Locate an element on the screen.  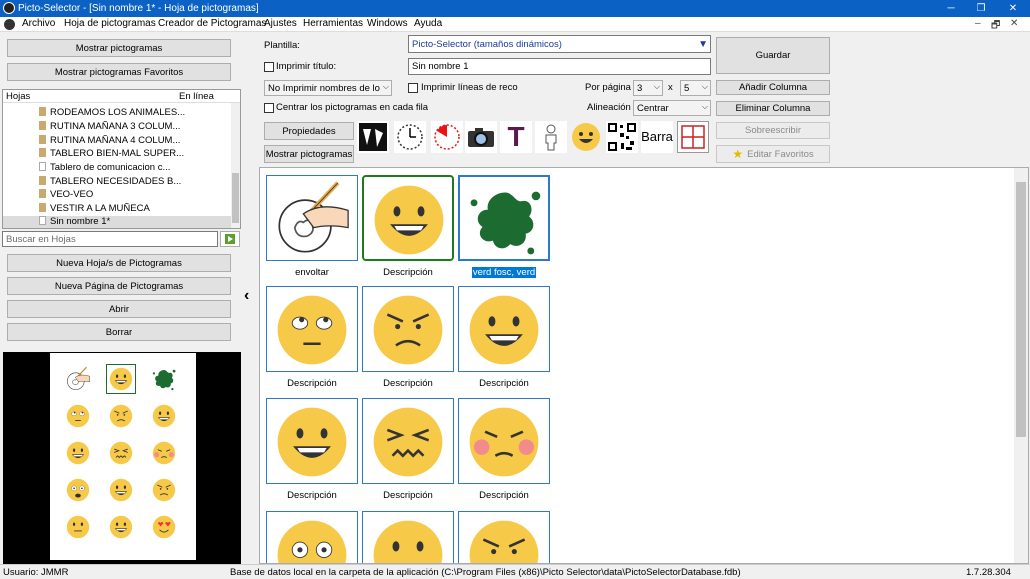
maximize-button: ❐ is located at coordinates (981, 8).